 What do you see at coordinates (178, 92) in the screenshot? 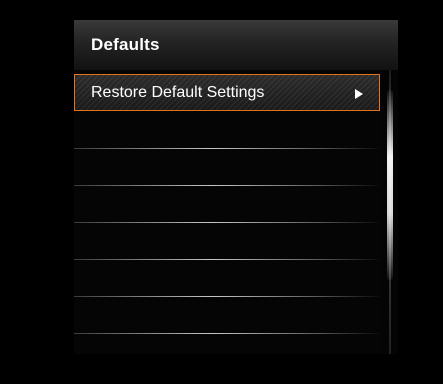
I see `menu-item-label: Restore Default Settings` at bounding box center [178, 92].